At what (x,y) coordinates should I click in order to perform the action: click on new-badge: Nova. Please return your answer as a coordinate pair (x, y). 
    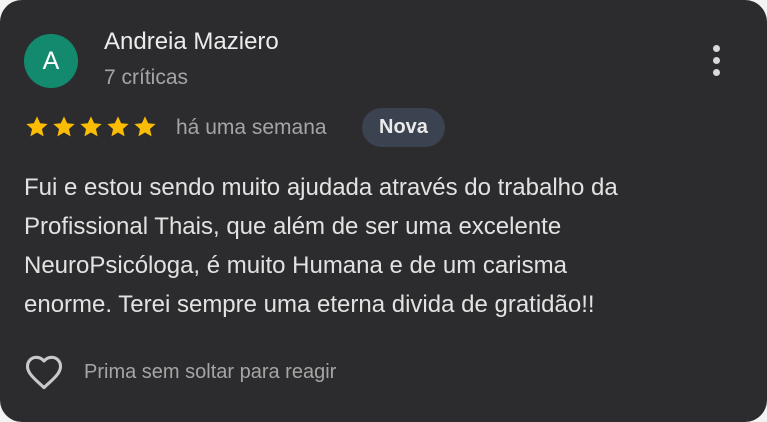
    Looking at the image, I should click on (403, 127).